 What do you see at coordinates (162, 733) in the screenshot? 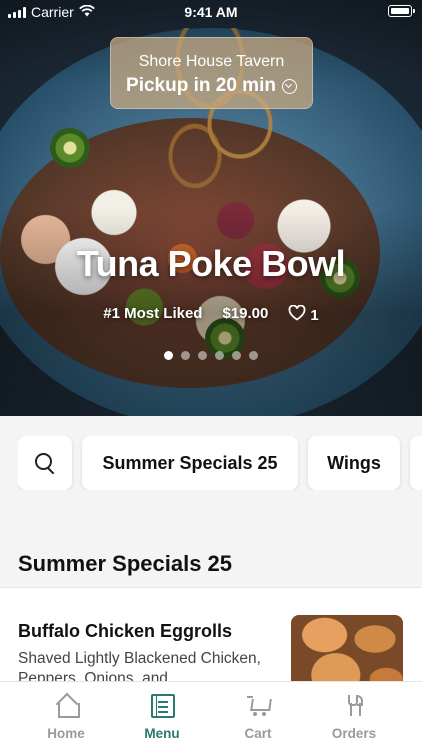
I see `tab-menu-label: Menu` at bounding box center [162, 733].